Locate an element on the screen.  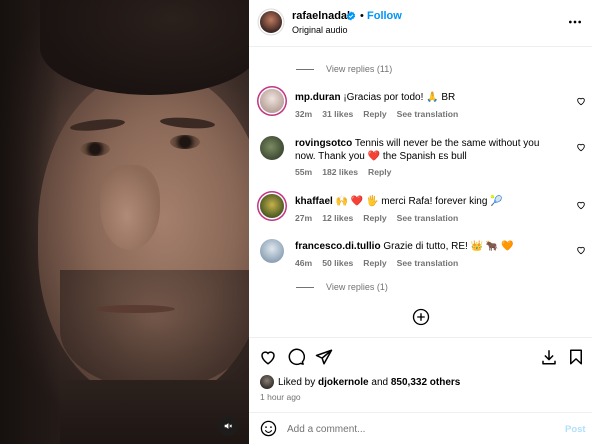
save-icon is located at coordinates (576, 357).